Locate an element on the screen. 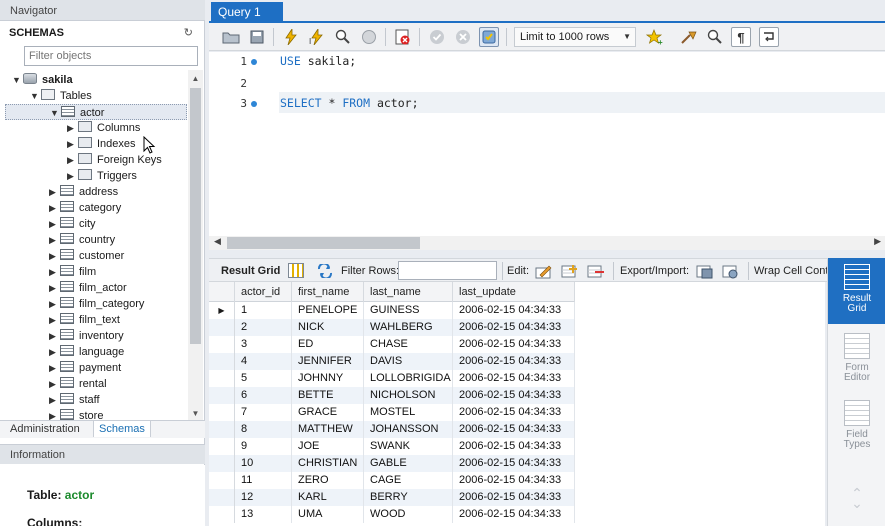 The width and height of the screenshot is (885, 526). tree-node-table: ▶ address is located at coordinates (83, 192).